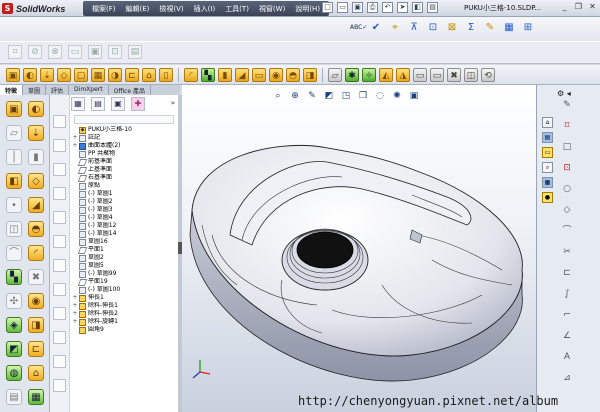  I want to click on task-pane-arrow-icon: ◂, so click(569, 93).